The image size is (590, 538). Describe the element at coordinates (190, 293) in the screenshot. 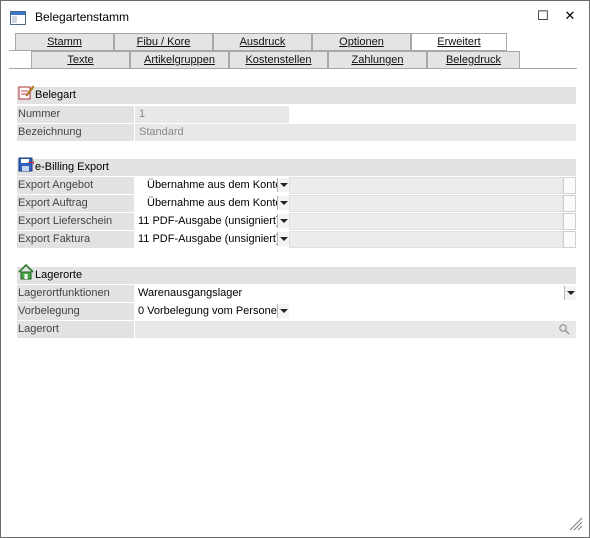

I see `lagerortfunktionen-value: Warenausgangslager` at that location.